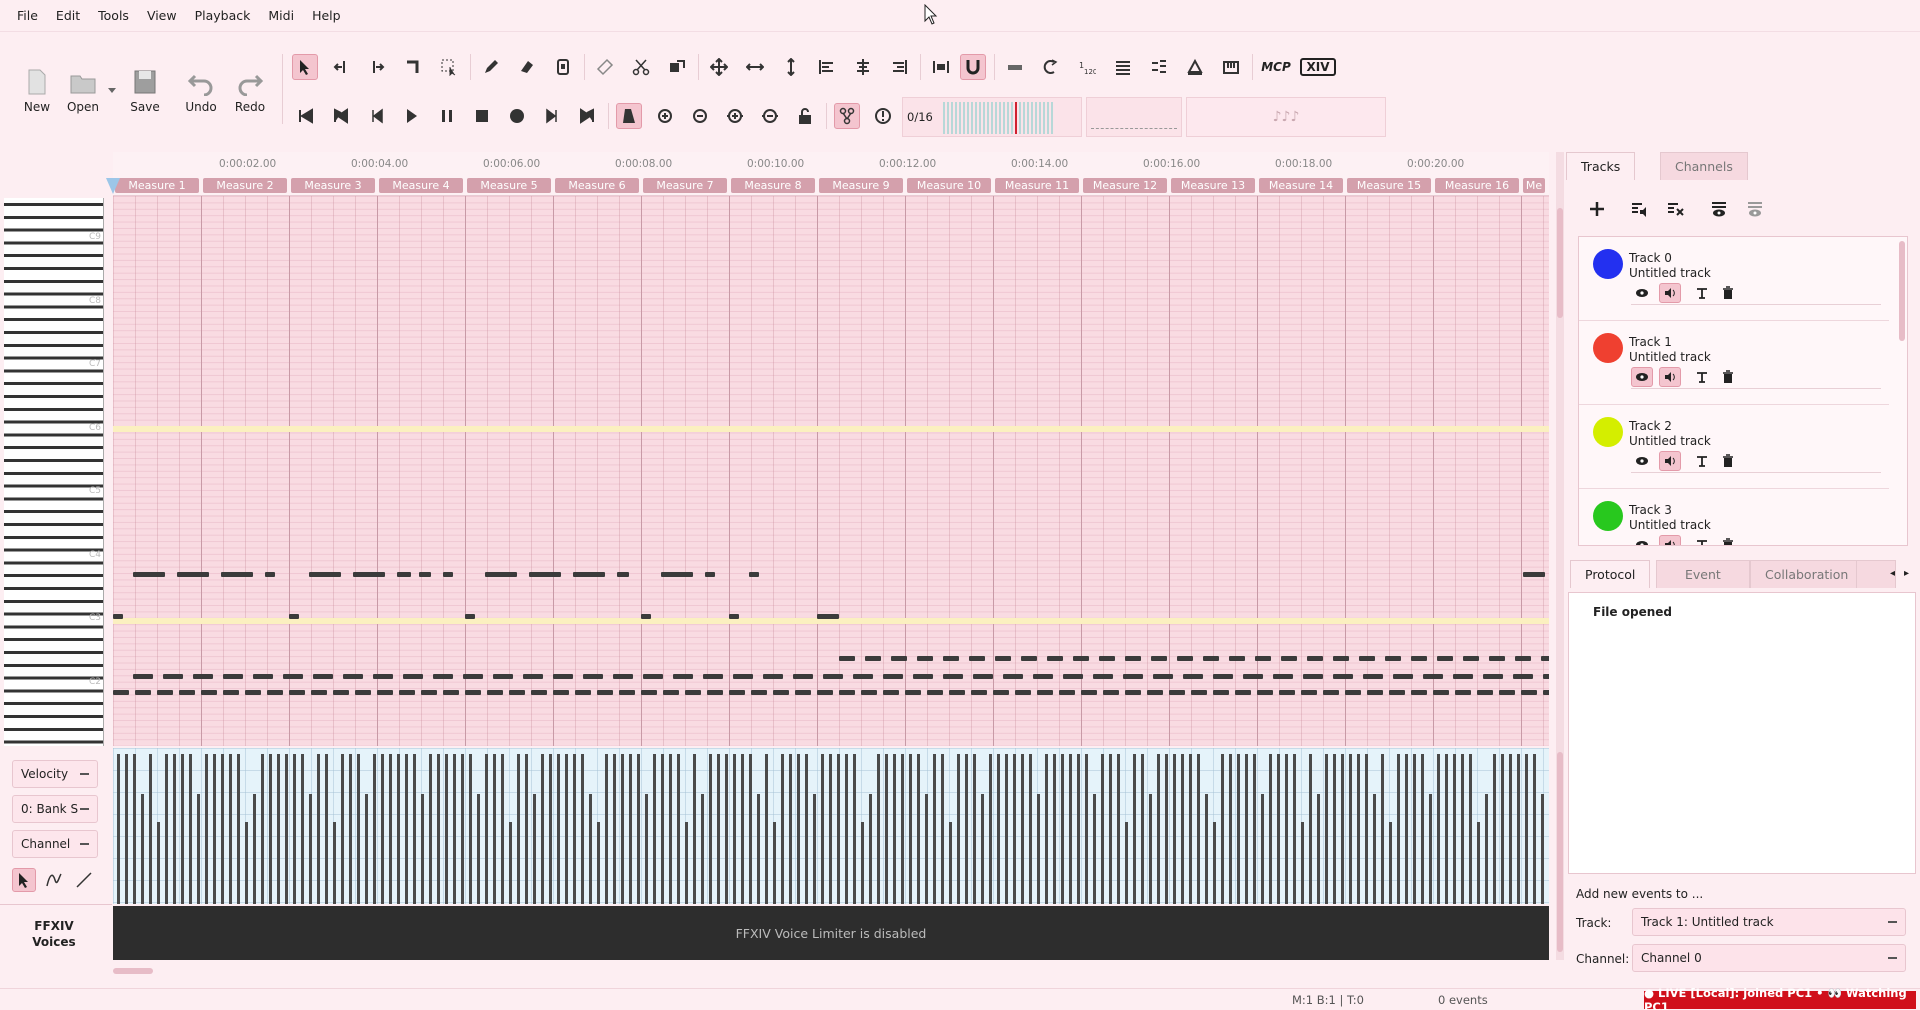  Describe the element at coordinates (1807, 574) in the screenshot. I see `tab-collaboration: Collaboration` at that location.